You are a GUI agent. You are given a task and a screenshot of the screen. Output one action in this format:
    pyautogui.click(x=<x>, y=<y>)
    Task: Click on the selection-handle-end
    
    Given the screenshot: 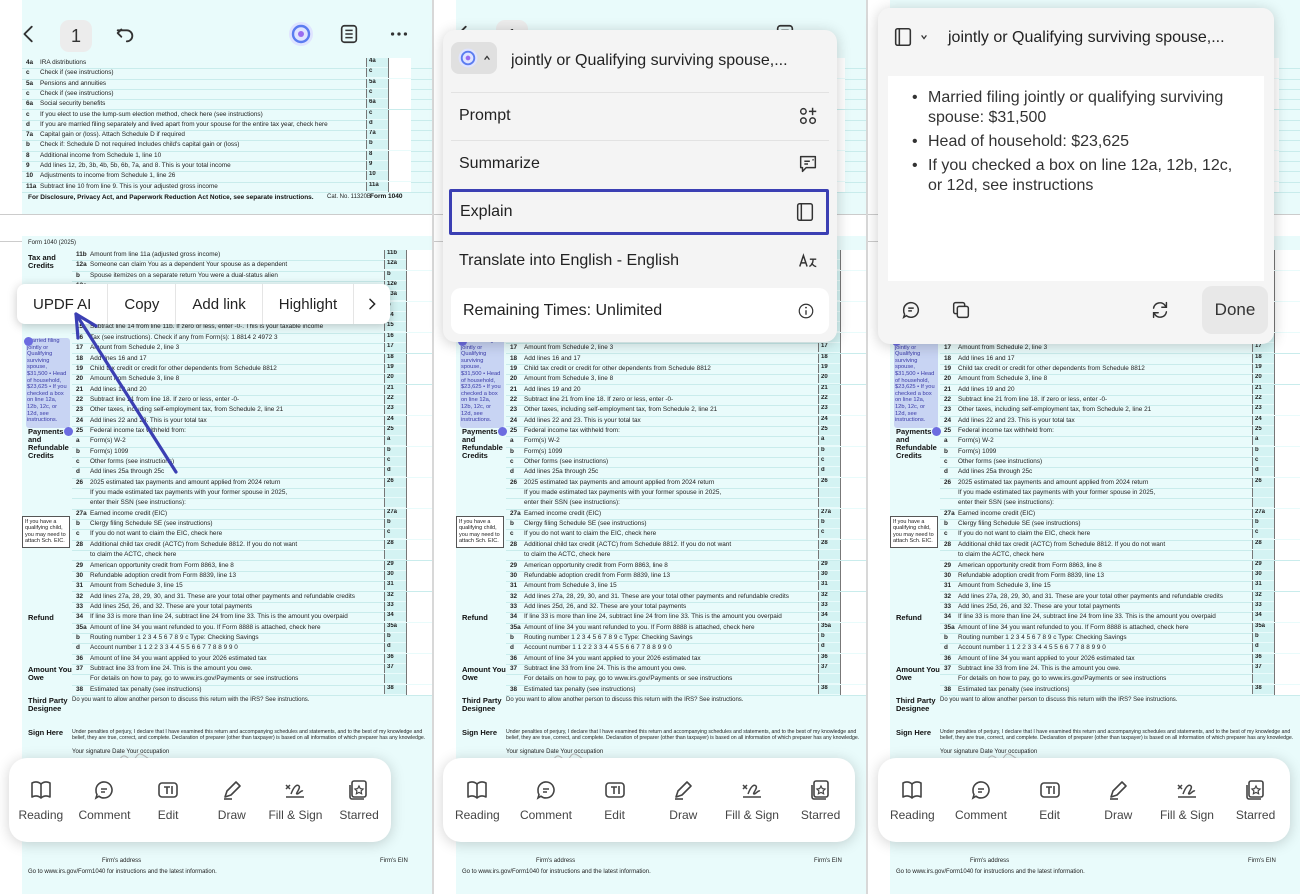 What is the action you would take?
    pyautogui.click(x=502, y=431)
    